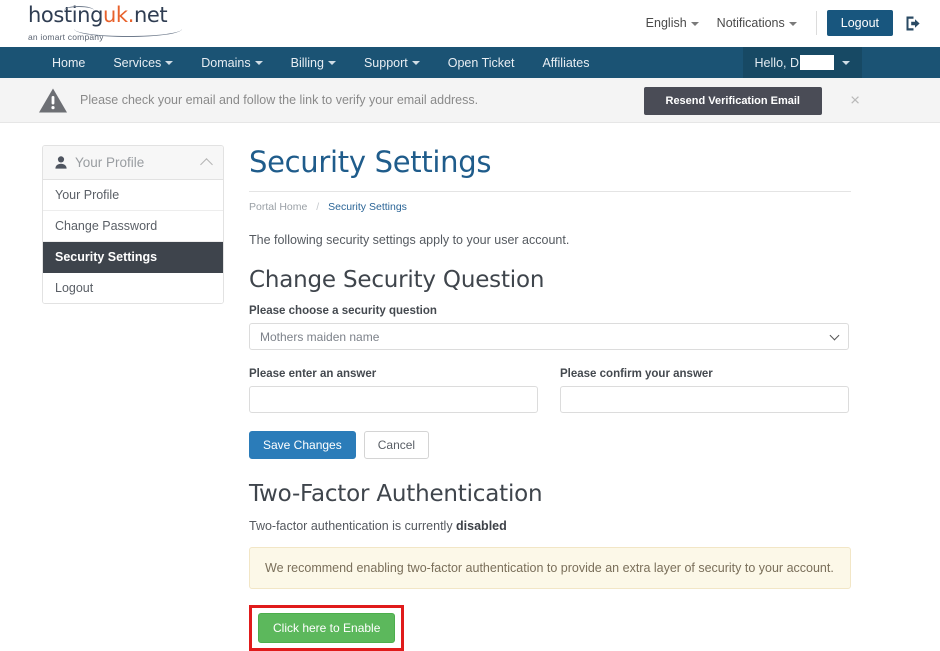 The width and height of the screenshot is (940, 651). I want to click on nav-item-open-ticket: Open Ticket, so click(481, 62).